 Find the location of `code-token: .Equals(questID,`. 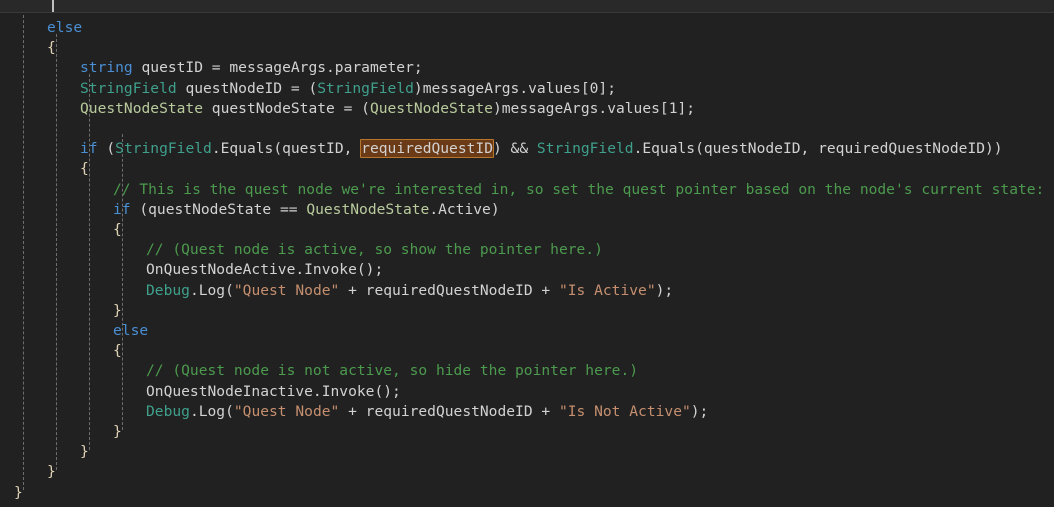

code-token: .Equals(questID, is located at coordinates (286, 149).